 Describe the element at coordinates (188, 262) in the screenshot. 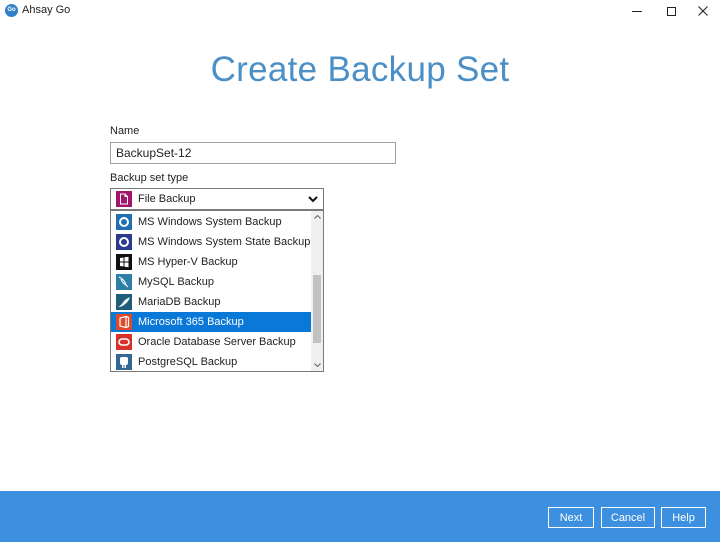

I see `option-label: MS Hyper-V Backup` at that location.